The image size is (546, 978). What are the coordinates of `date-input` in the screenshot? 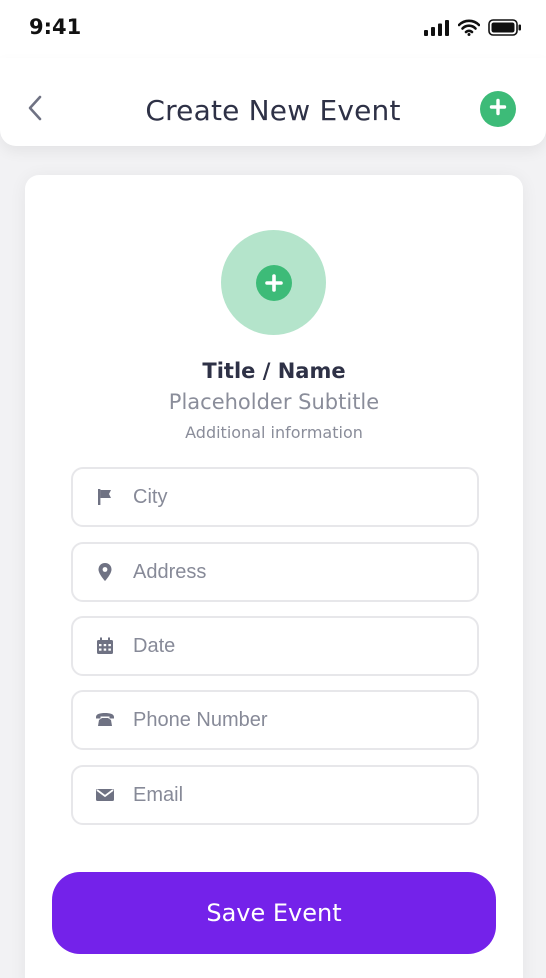 It's located at (298, 646).